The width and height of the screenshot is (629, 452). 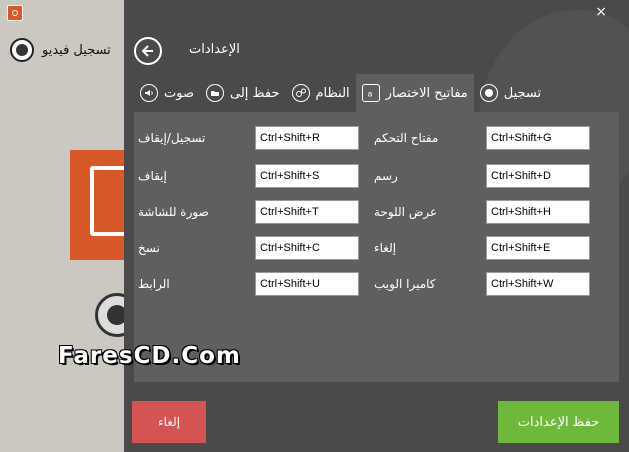 I want to click on hotkey-input: Ctrl+Shift+H, so click(x=538, y=212).